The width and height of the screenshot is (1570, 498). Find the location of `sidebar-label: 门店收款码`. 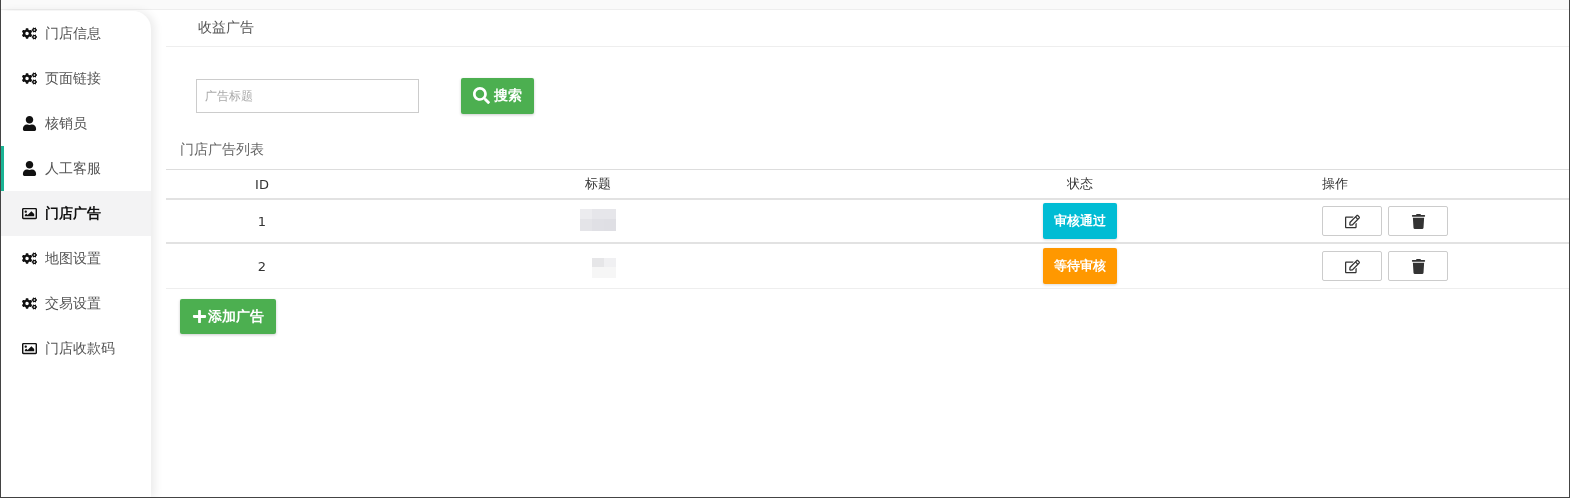

sidebar-label: 门店收款码 is located at coordinates (80, 348).